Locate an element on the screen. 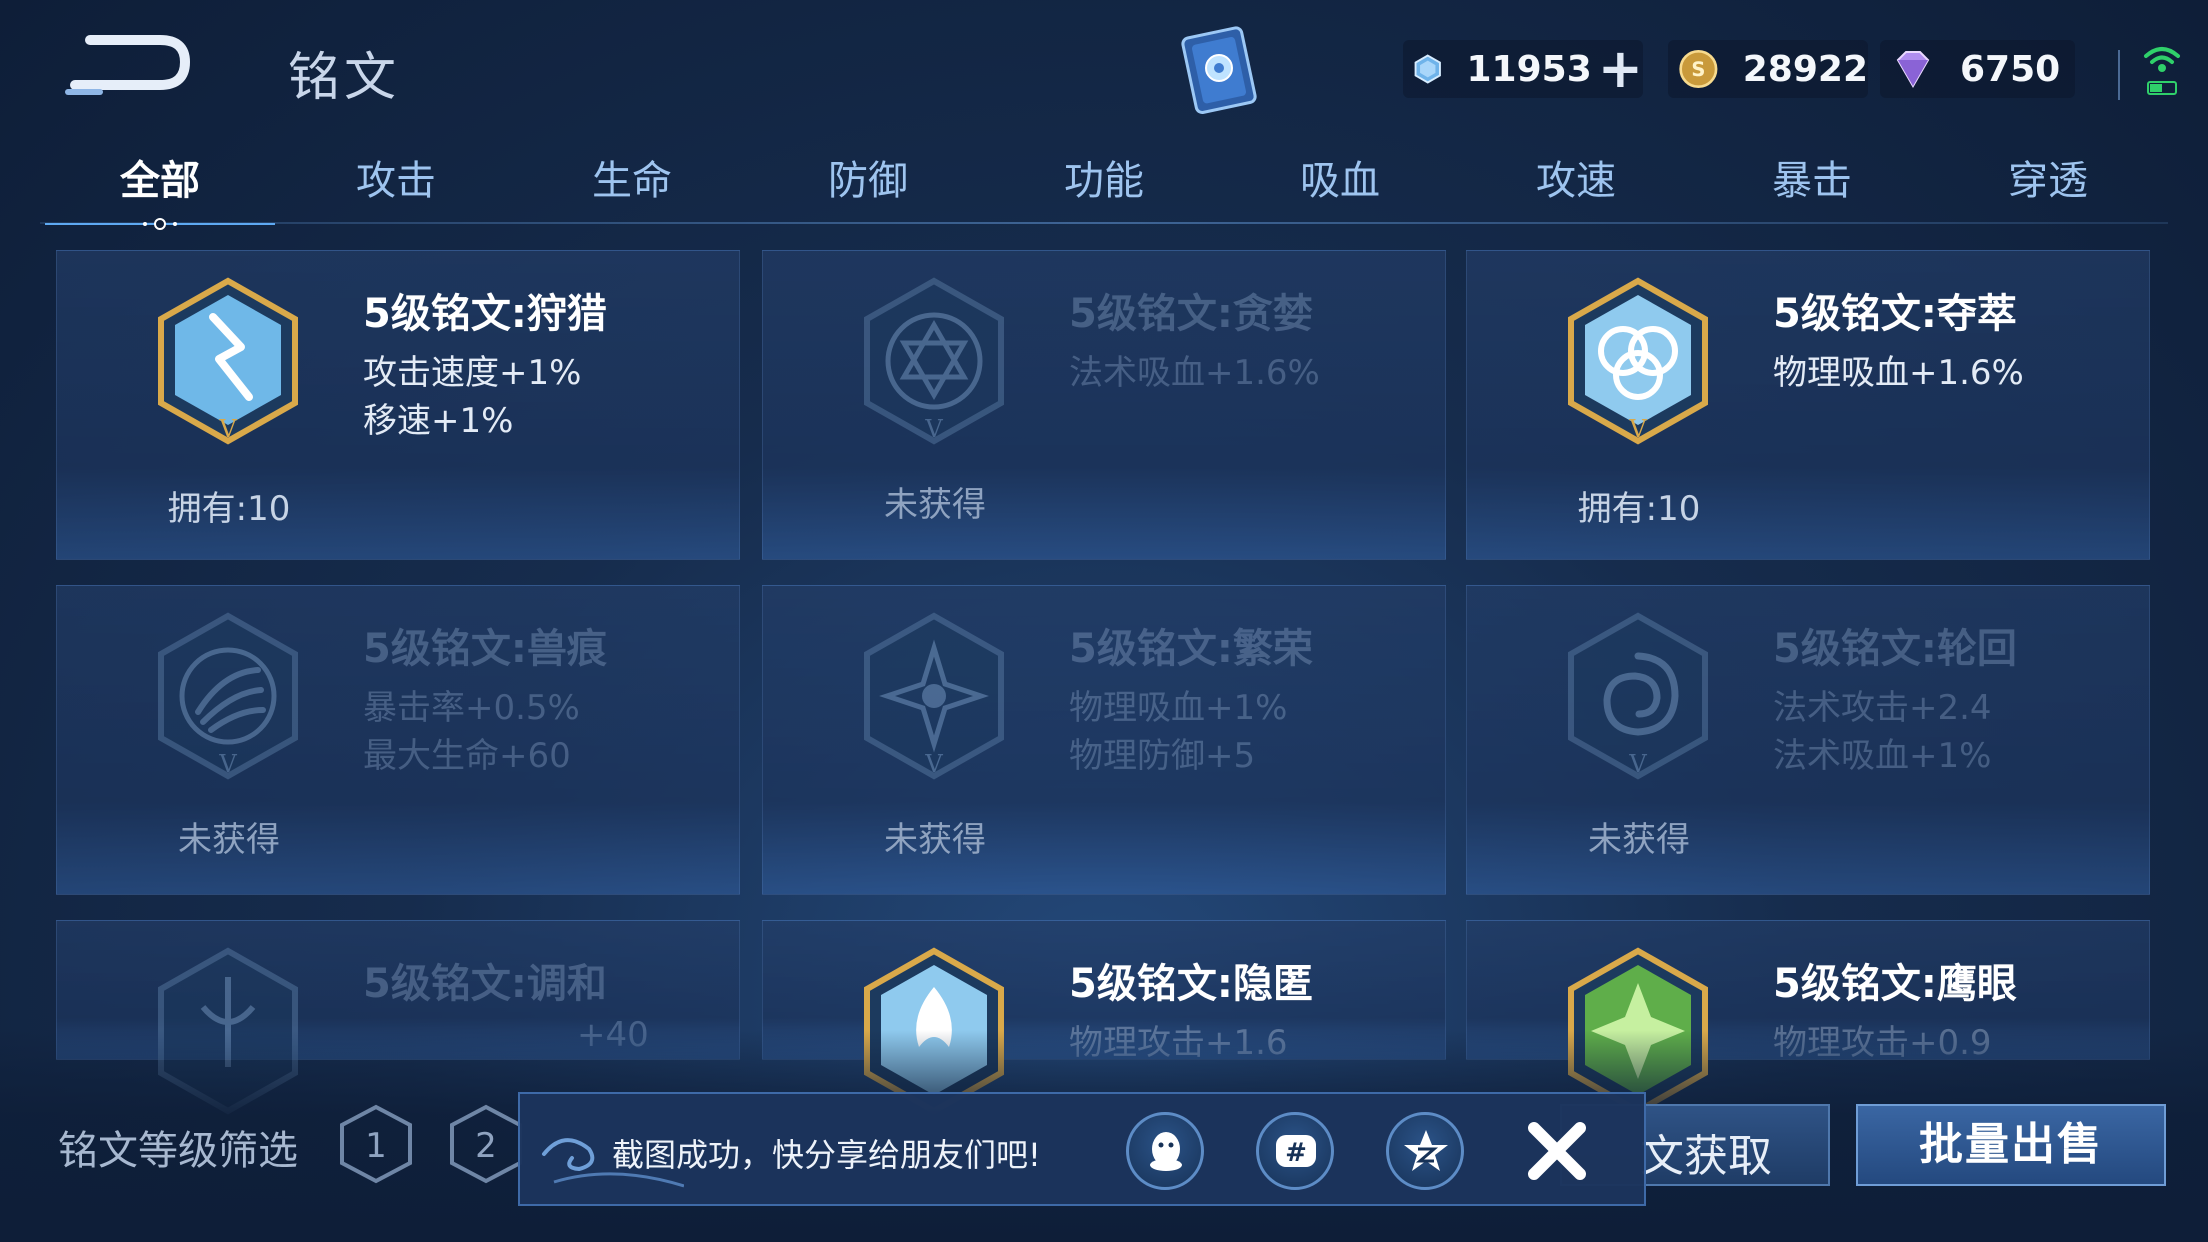 Image resolution: width=2208 pixels, height=1242 pixels. hunt-inscription-icon: V is located at coordinates (228, 361).